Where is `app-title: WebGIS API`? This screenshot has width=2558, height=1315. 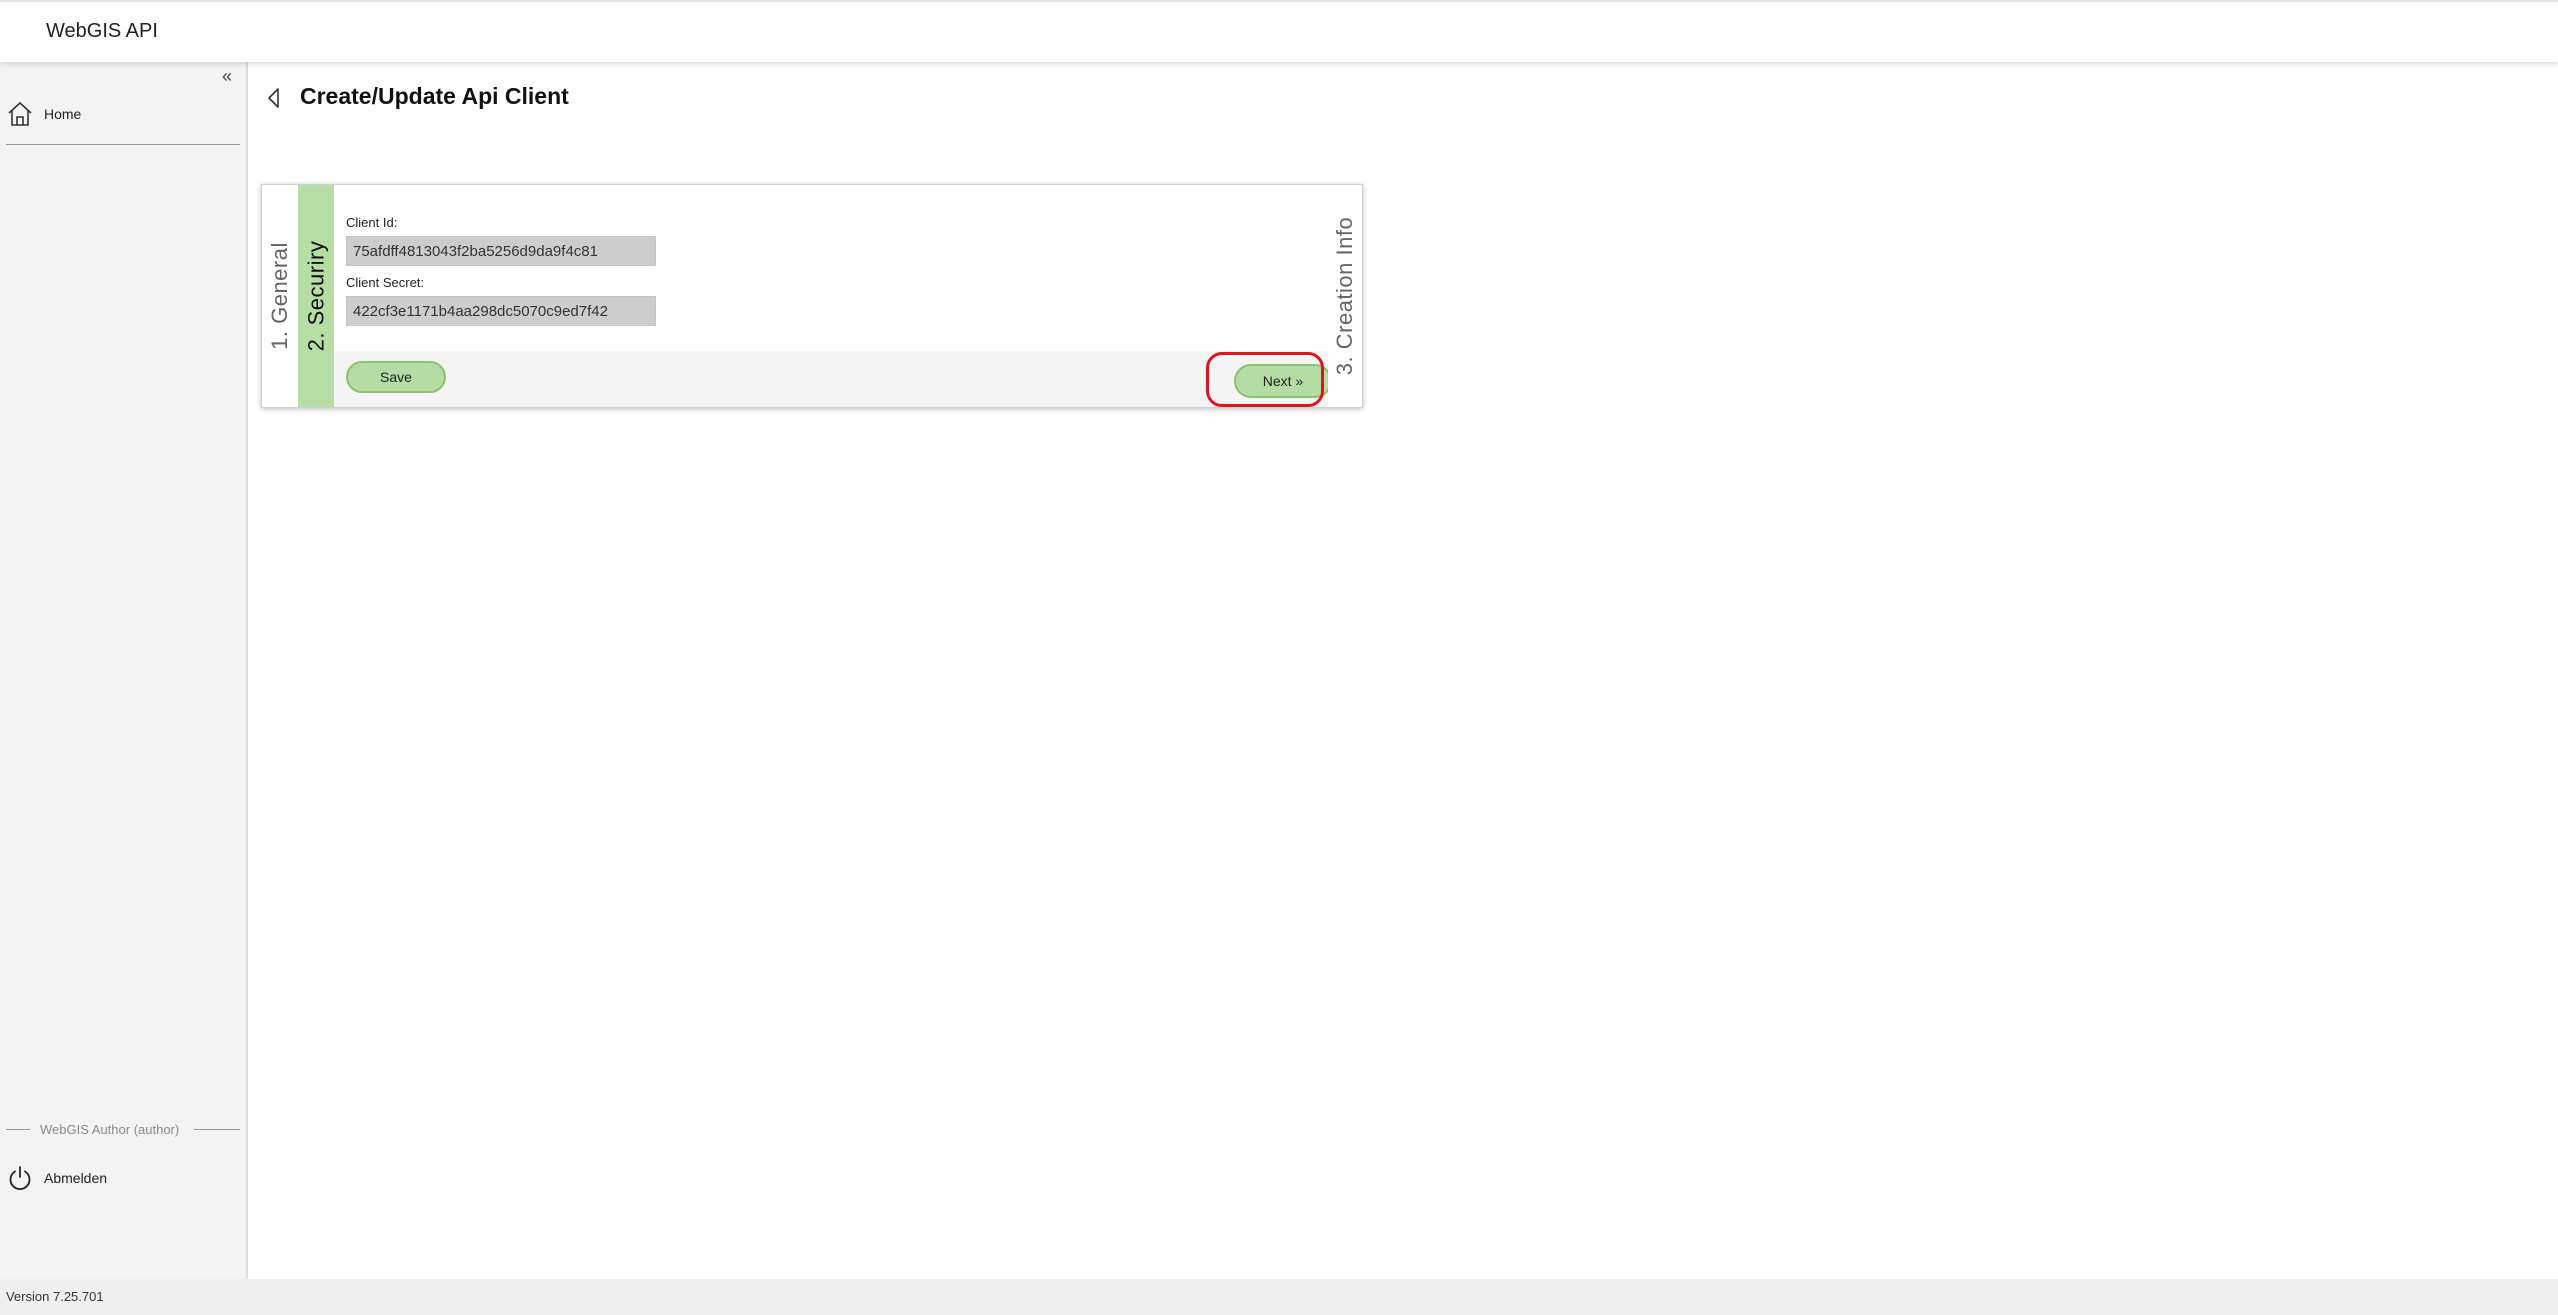 app-title: WebGIS API is located at coordinates (102, 31).